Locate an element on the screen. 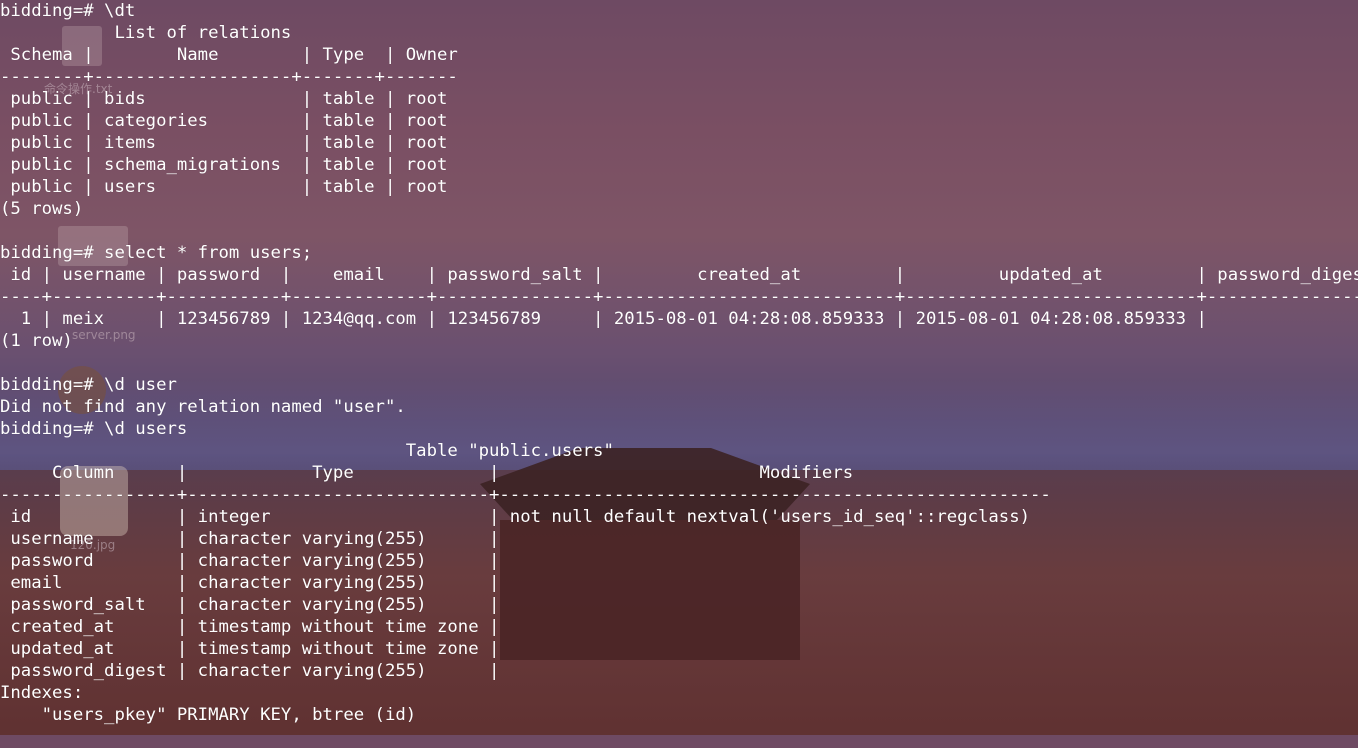  terminal-line: (1 row) is located at coordinates (36, 341).